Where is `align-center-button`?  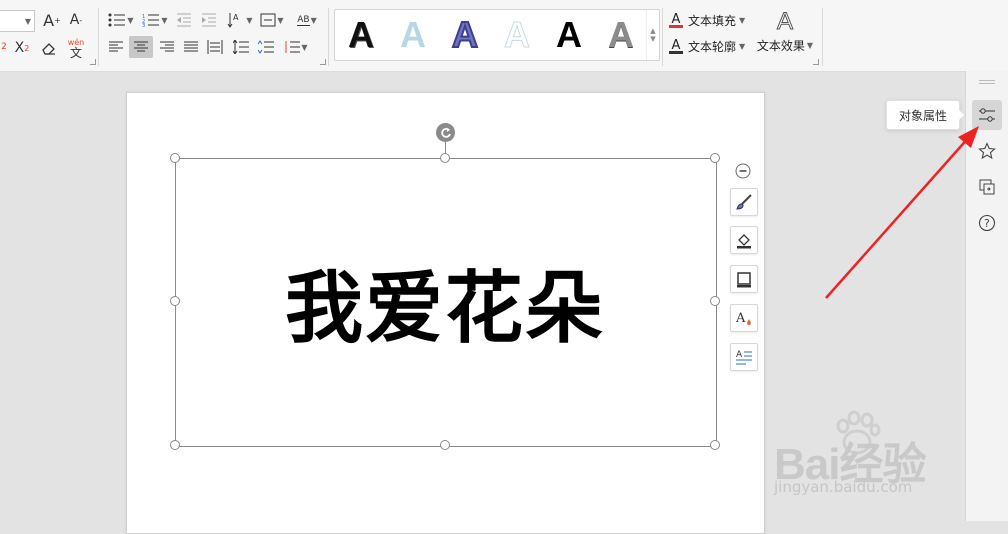 align-center-button is located at coordinates (141, 47).